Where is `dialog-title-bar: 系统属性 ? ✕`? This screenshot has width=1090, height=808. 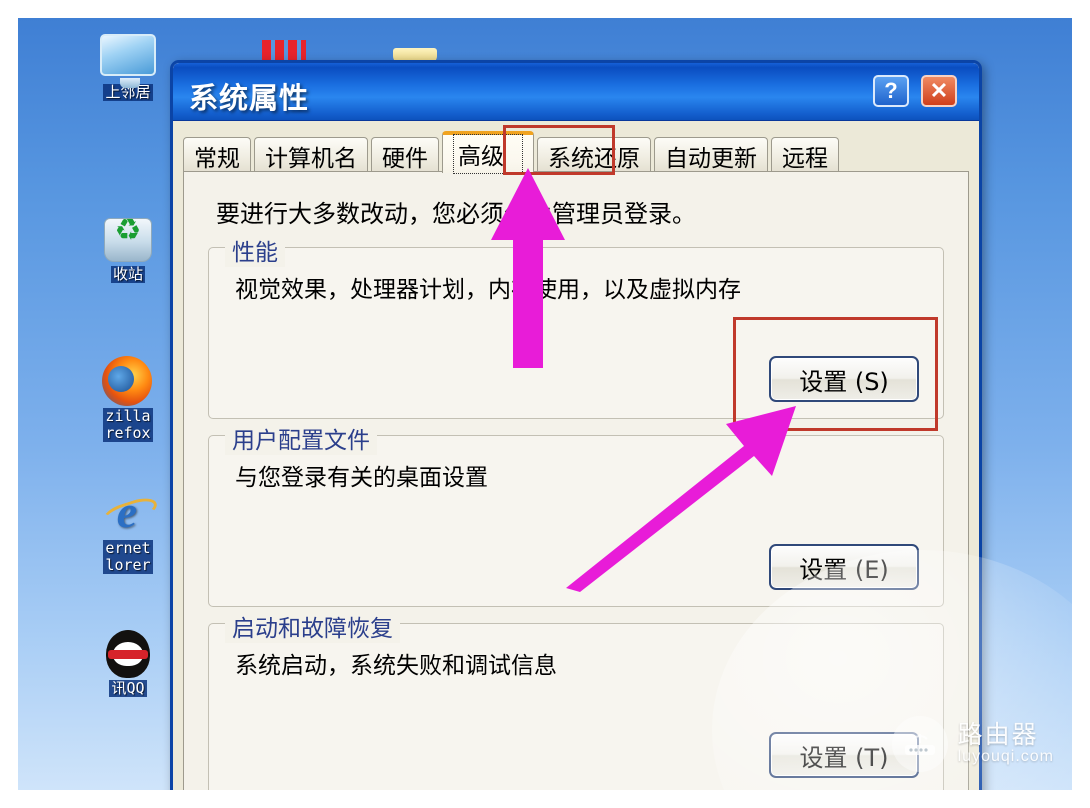
dialog-title-bar: 系统属性 ? ✕ is located at coordinates (576, 92).